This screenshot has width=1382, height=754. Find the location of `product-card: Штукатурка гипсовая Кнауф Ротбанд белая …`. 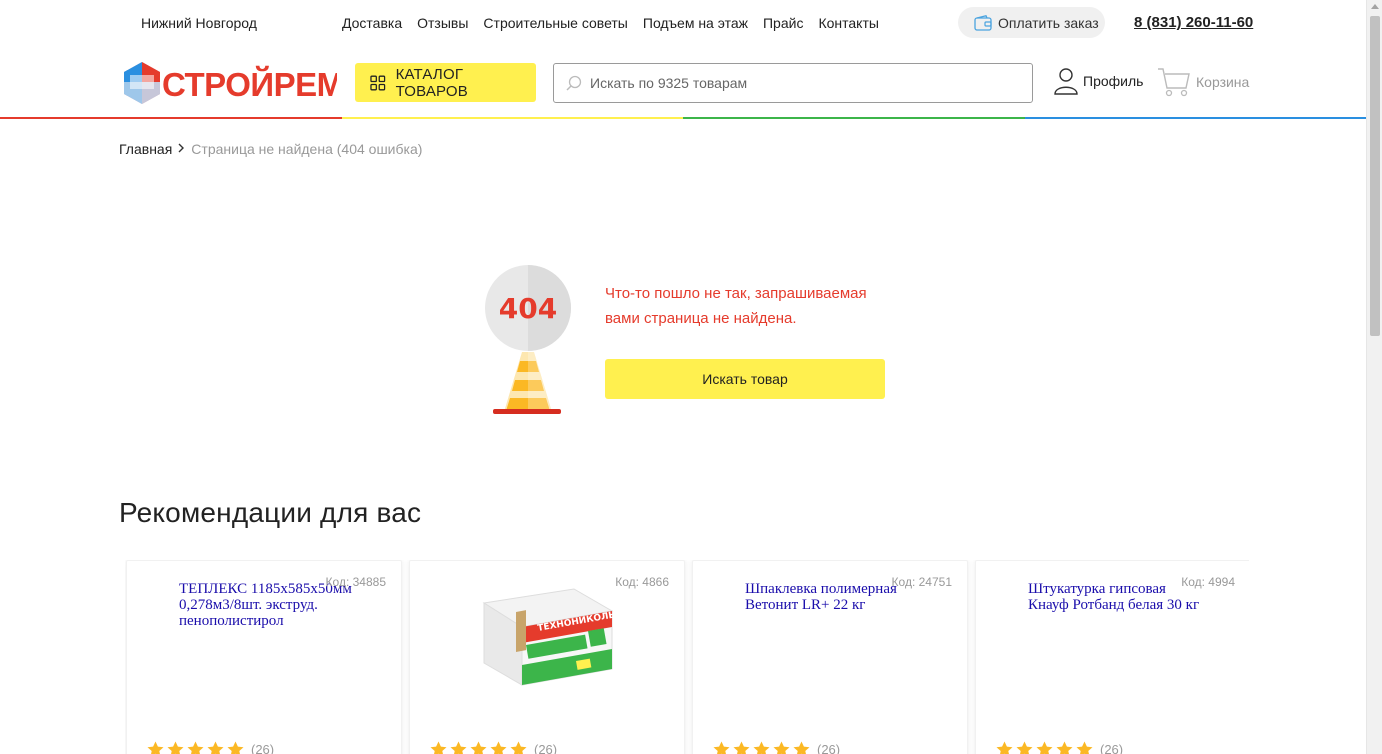

product-card: Штукатурка гипсовая Кнауф Ротбанд белая … is located at coordinates (1112, 657).